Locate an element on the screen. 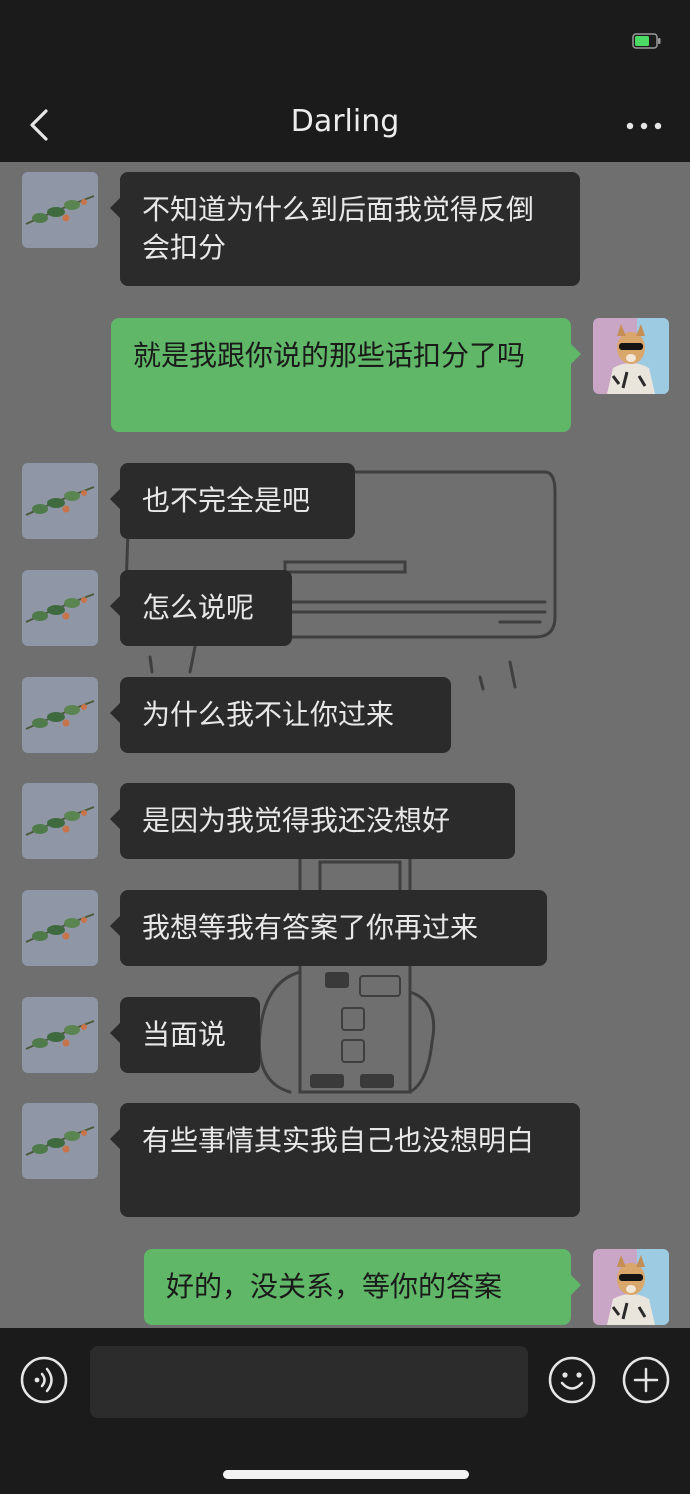 This screenshot has height=1494, width=690. home-indicator is located at coordinates (346, 1474).